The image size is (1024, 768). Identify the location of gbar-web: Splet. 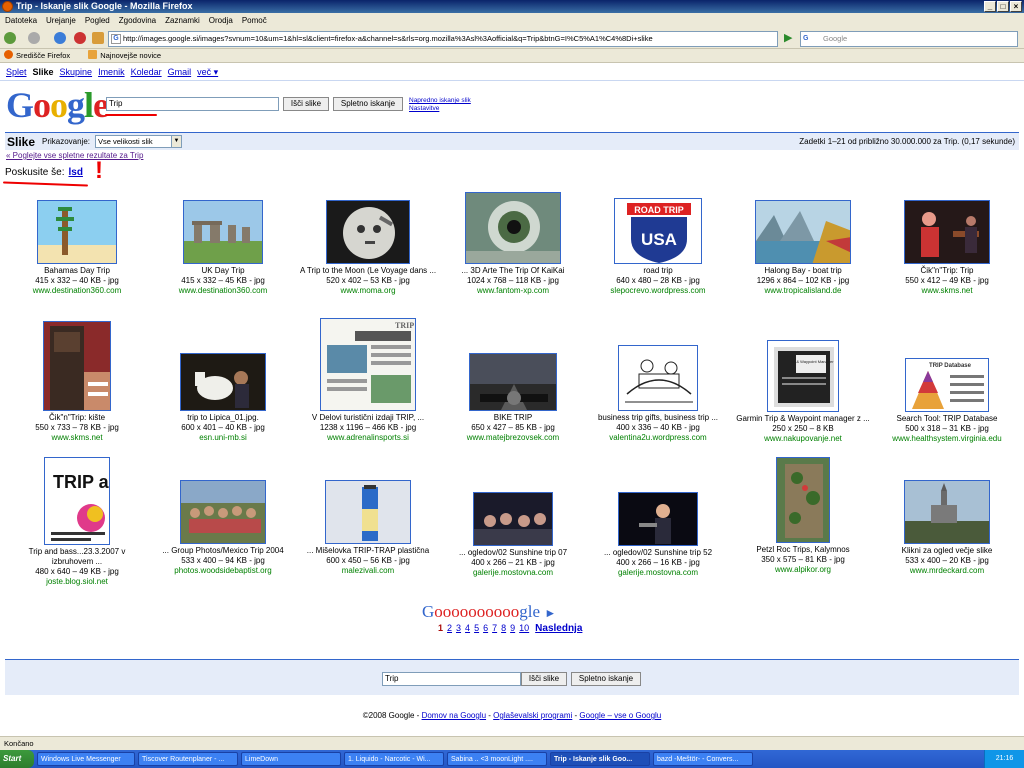
(16, 72).